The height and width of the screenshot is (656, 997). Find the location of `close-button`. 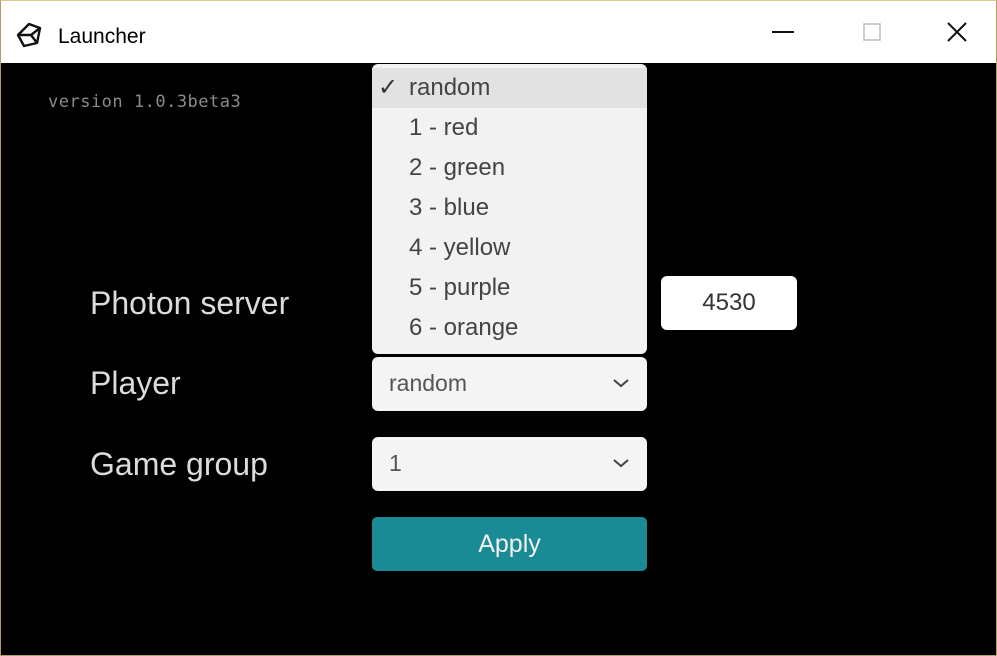

close-button is located at coordinates (957, 32).